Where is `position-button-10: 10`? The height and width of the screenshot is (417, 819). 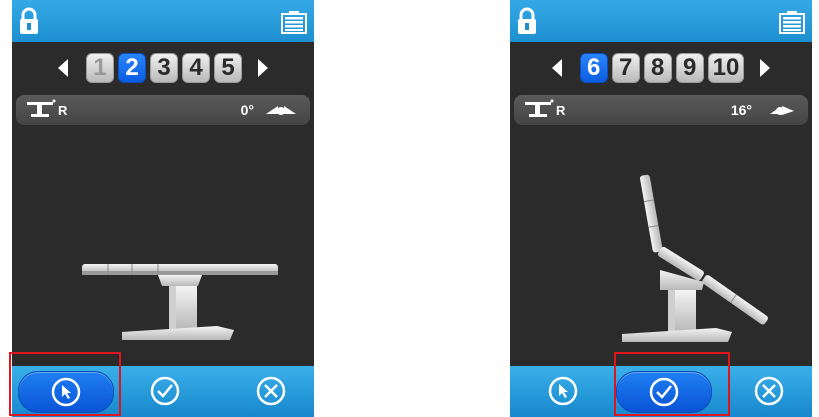
position-button-10: 10 is located at coordinates (726, 68).